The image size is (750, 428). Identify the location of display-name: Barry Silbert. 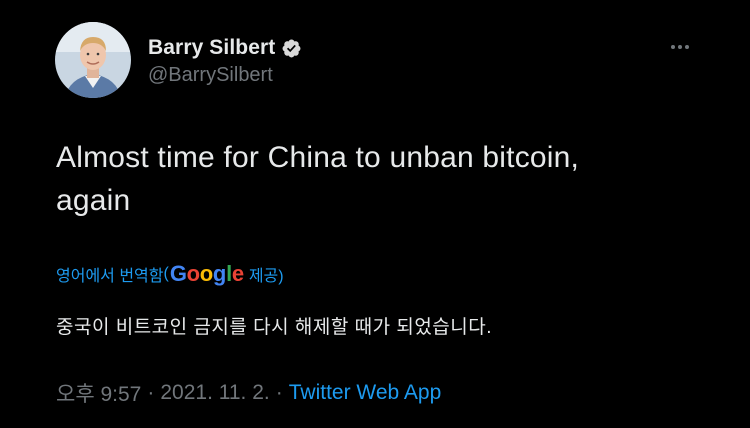
(211, 48).